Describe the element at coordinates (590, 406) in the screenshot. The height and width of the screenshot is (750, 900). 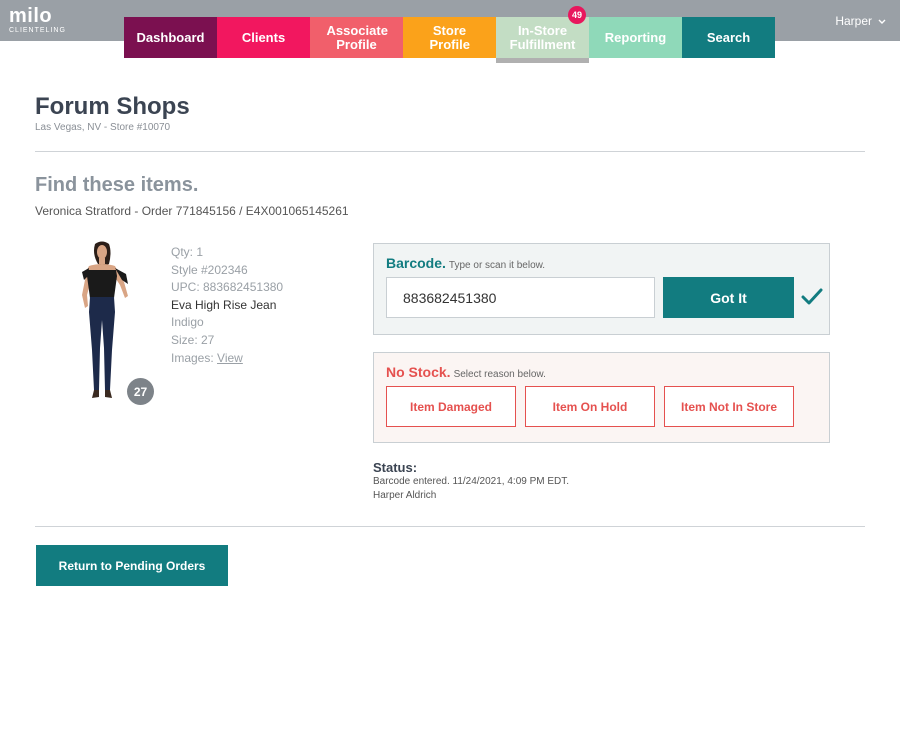
I see `item-on-hold-button: Item On Hold` at that location.